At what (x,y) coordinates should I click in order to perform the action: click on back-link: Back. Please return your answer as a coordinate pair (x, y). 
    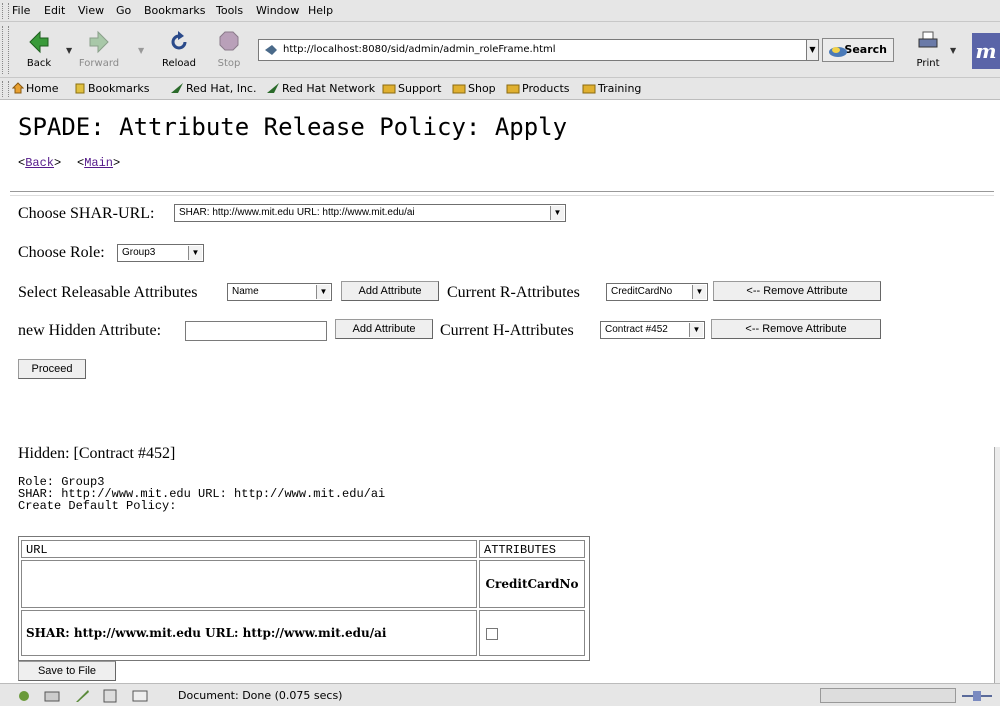
    Looking at the image, I should click on (39, 163).